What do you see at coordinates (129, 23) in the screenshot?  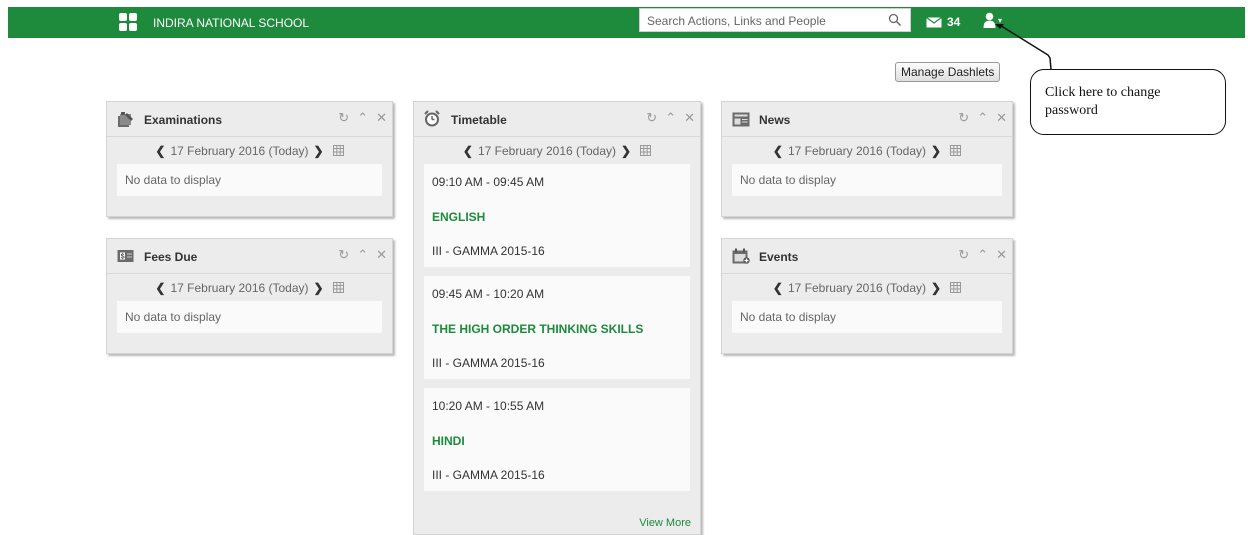 I see `apps-grid-icon` at bounding box center [129, 23].